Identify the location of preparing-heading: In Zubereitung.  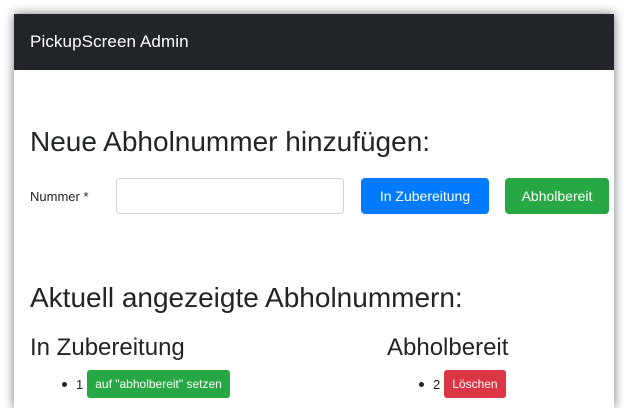
(107, 347).